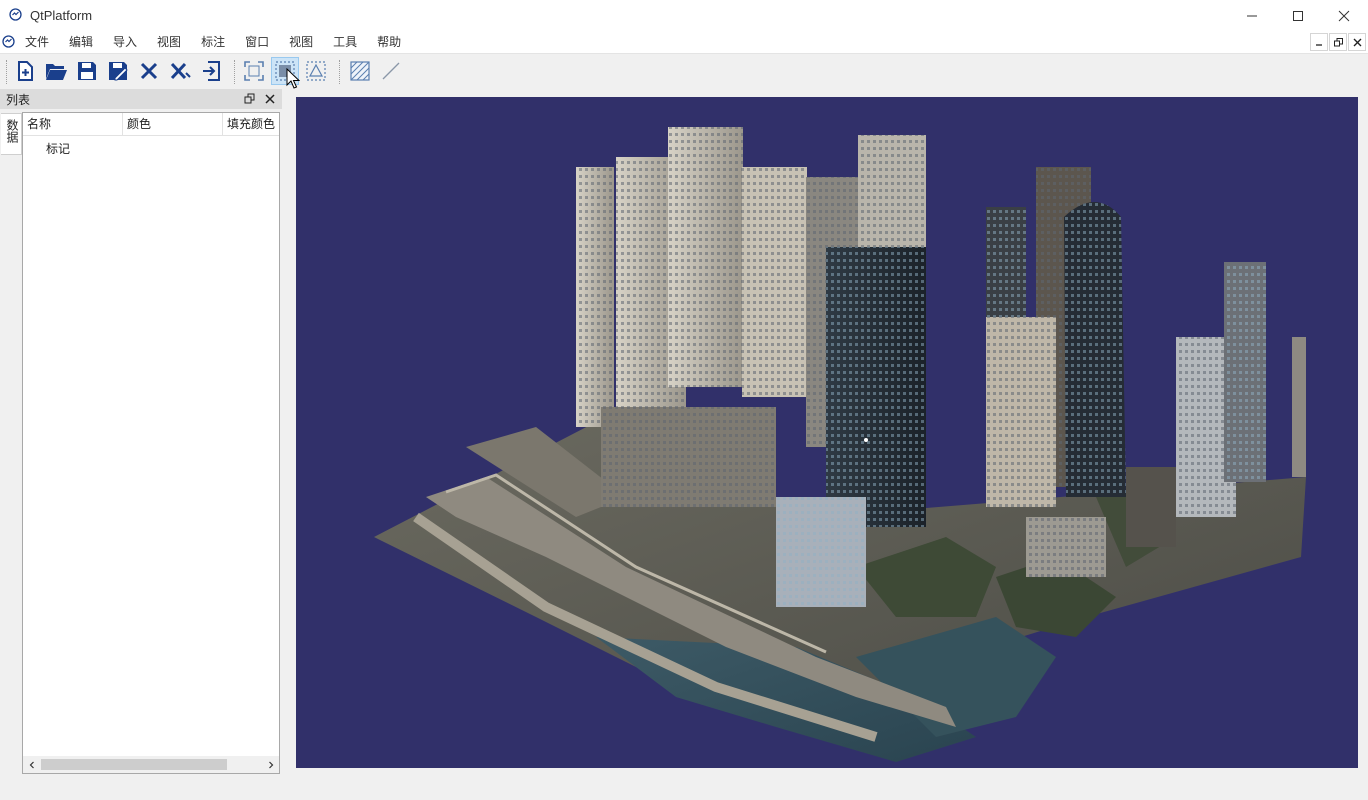  I want to click on select-region-icon, so click(316, 71).